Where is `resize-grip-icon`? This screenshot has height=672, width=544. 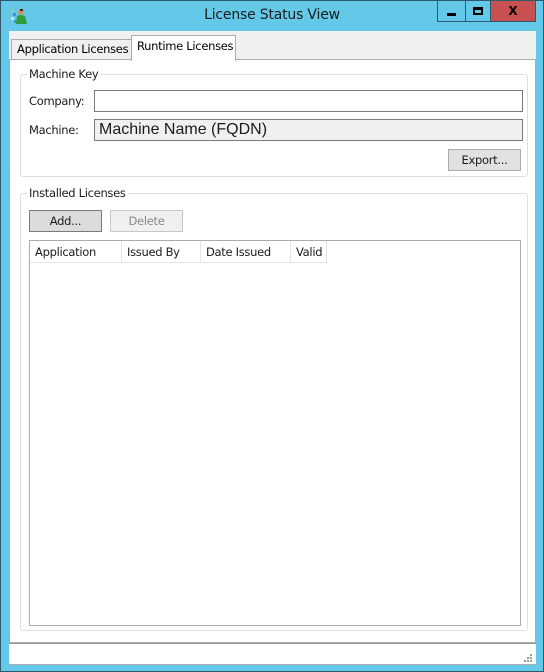 resize-grip-icon is located at coordinates (527, 657).